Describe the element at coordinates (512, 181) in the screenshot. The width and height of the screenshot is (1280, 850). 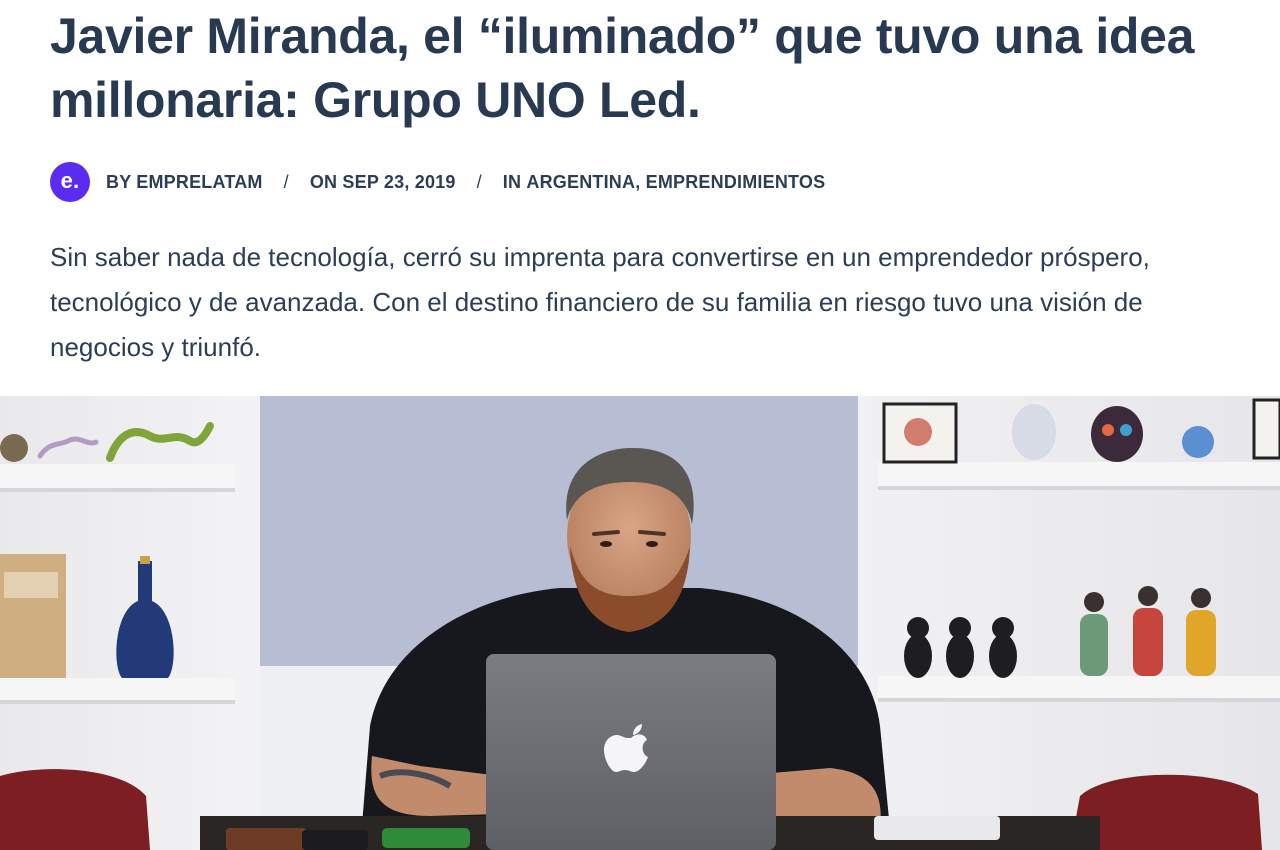
I see `category-prefix: IN` at that location.